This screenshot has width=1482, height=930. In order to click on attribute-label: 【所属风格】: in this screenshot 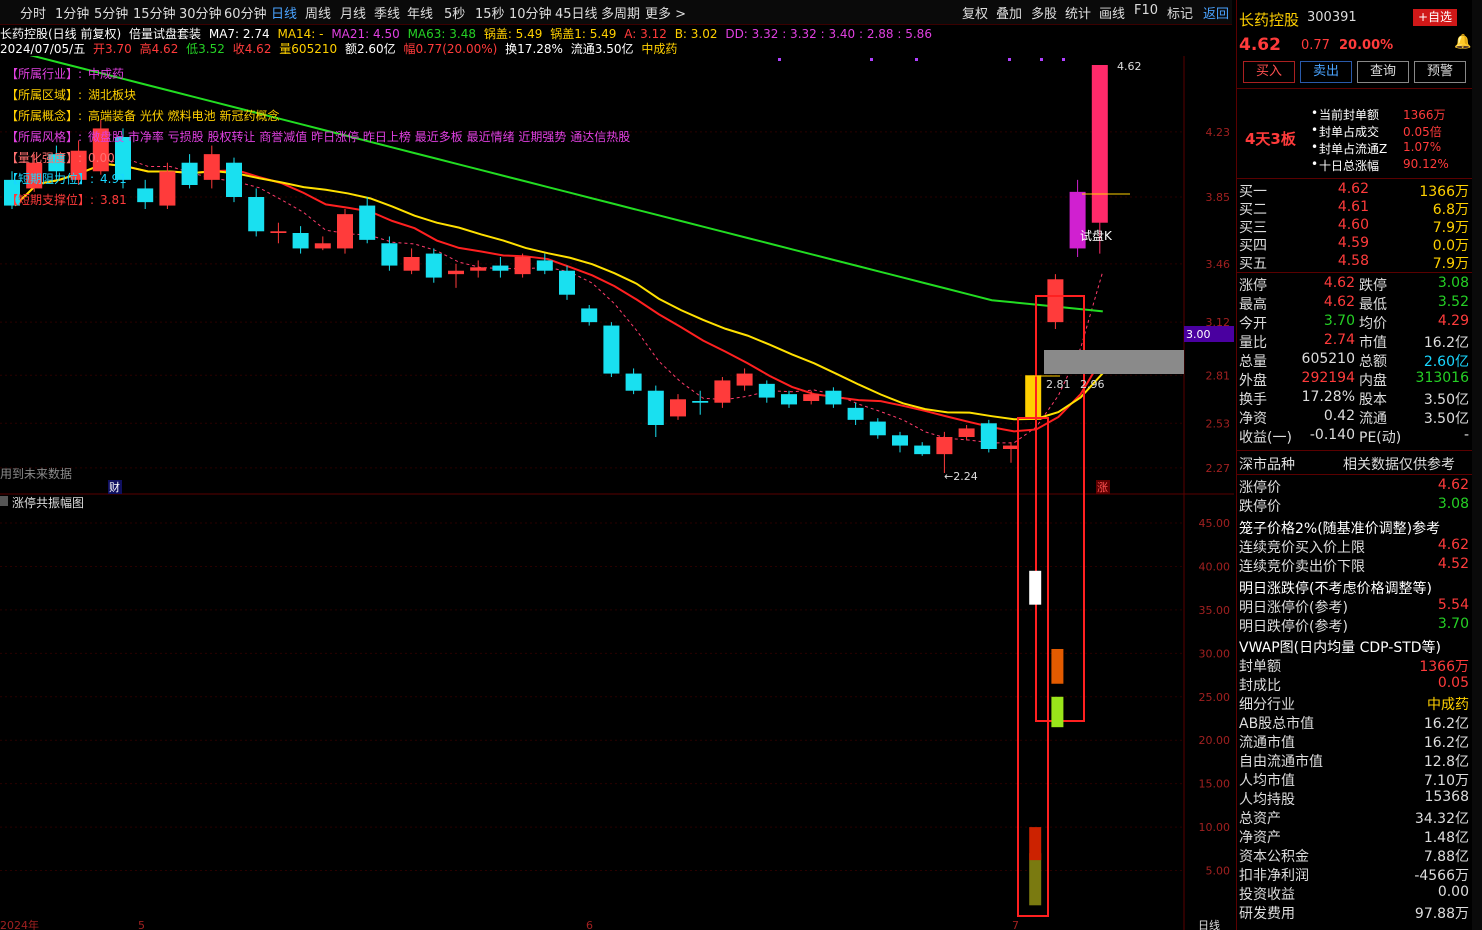, I will do `click(44, 137)`.